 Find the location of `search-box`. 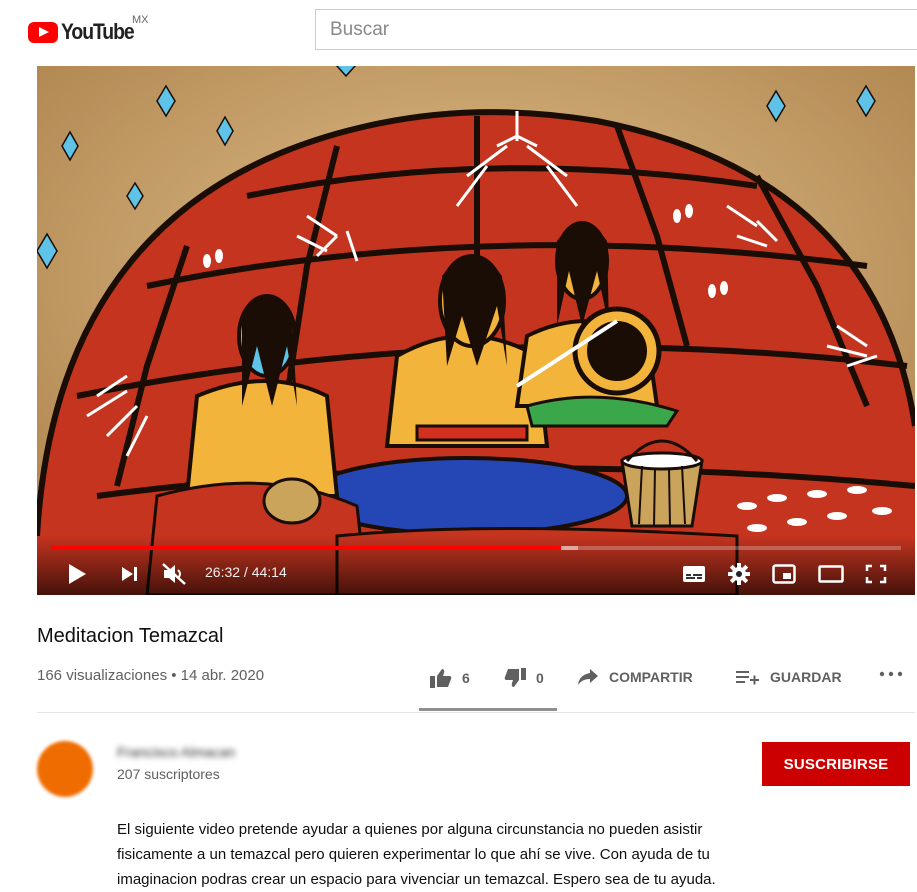

search-box is located at coordinates (616, 29).